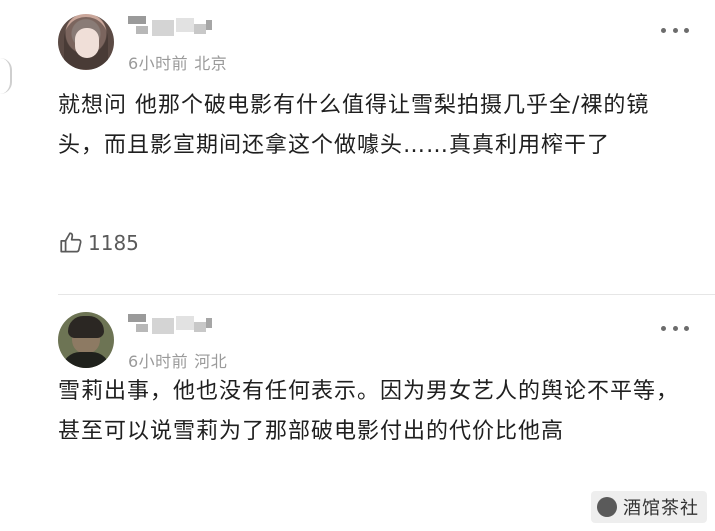 This screenshot has width=715, height=531. Describe the element at coordinates (386, 294) in the screenshot. I see `comment-divider` at that location.